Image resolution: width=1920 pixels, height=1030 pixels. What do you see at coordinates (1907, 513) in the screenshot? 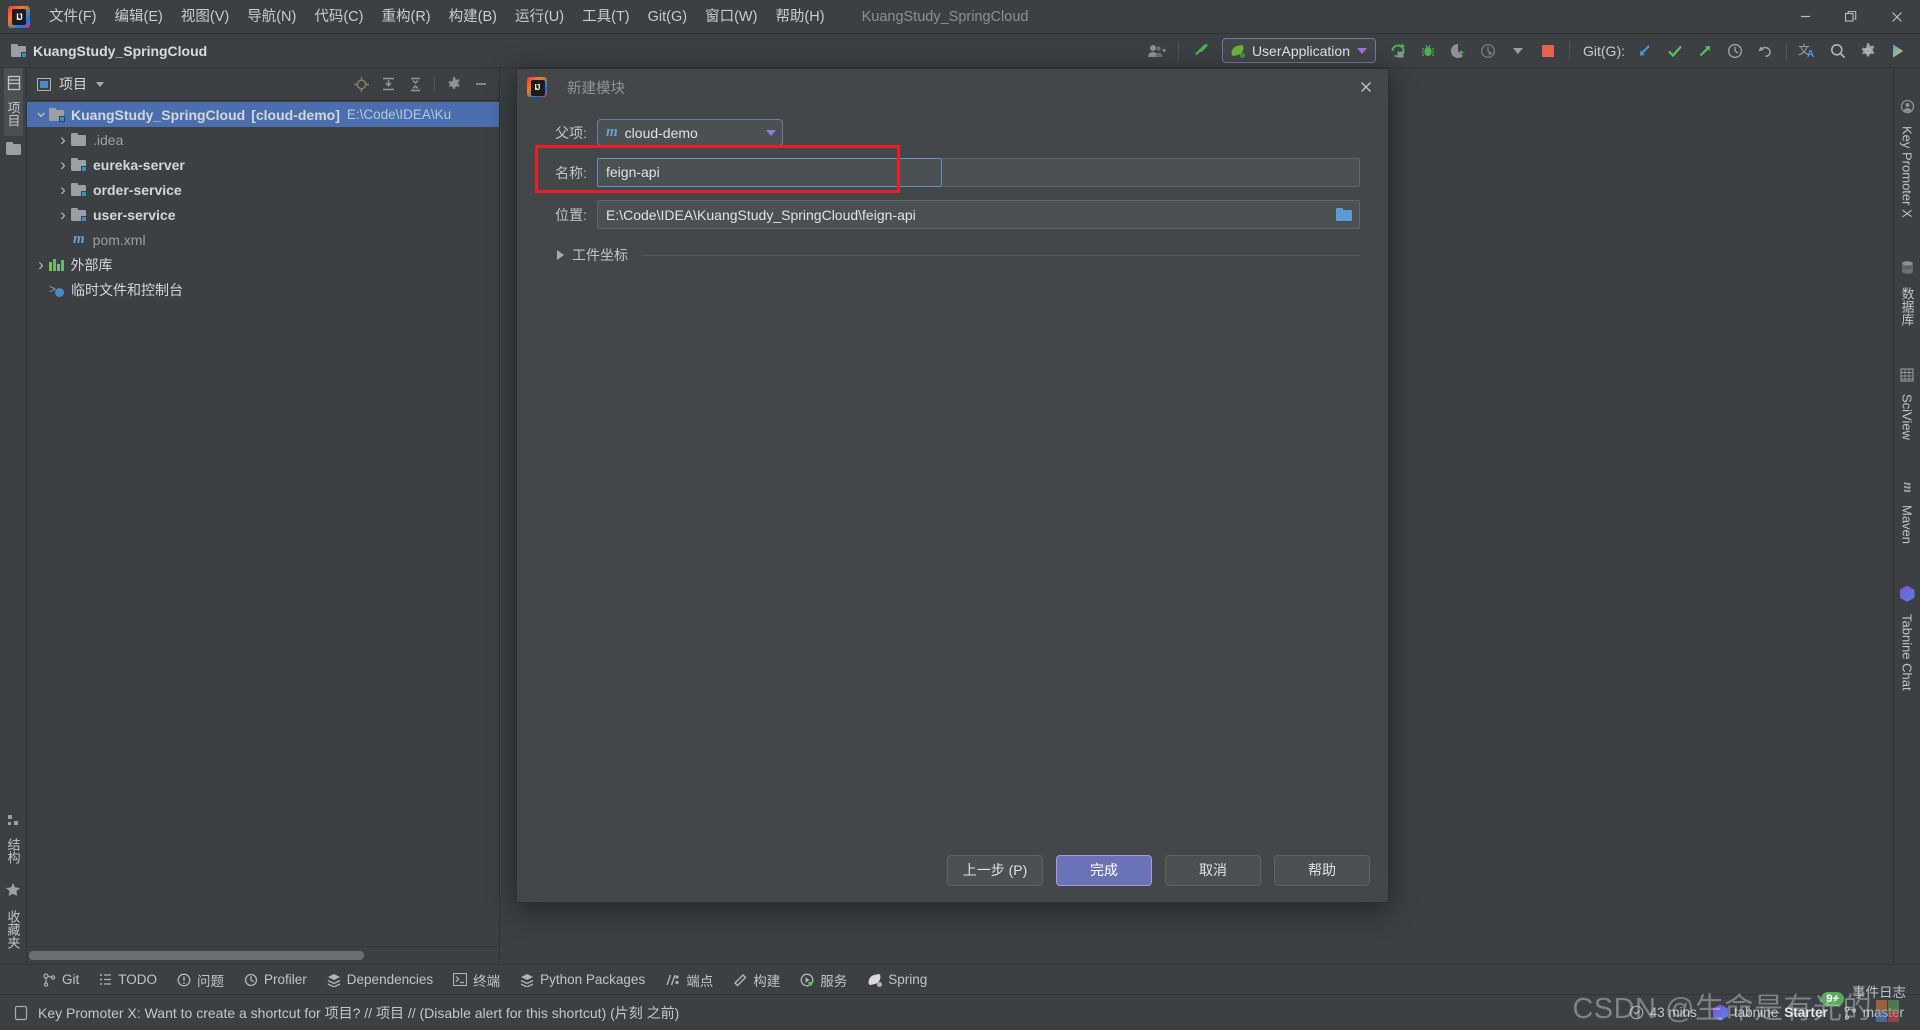
I see `sidebar-item-maven: m Maven` at bounding box center [1907, 513].